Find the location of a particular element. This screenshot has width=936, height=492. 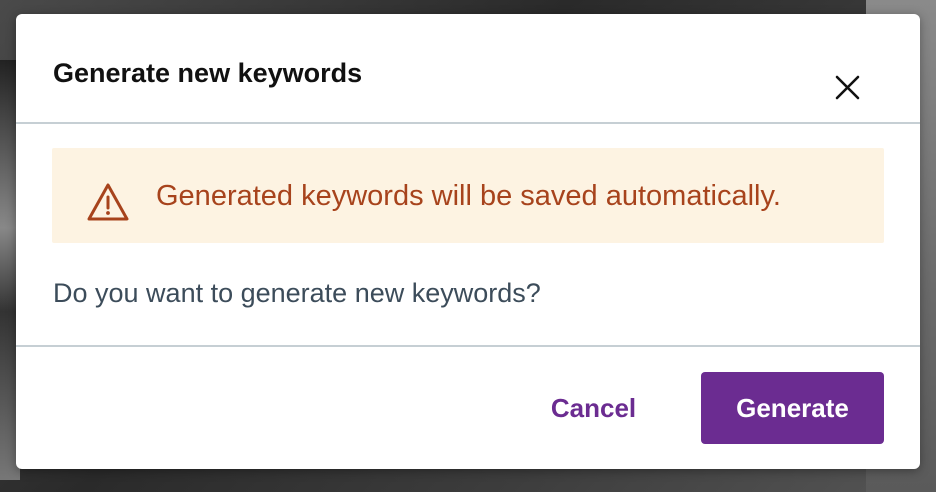

footer-divider is located at coordinates (468, 346).